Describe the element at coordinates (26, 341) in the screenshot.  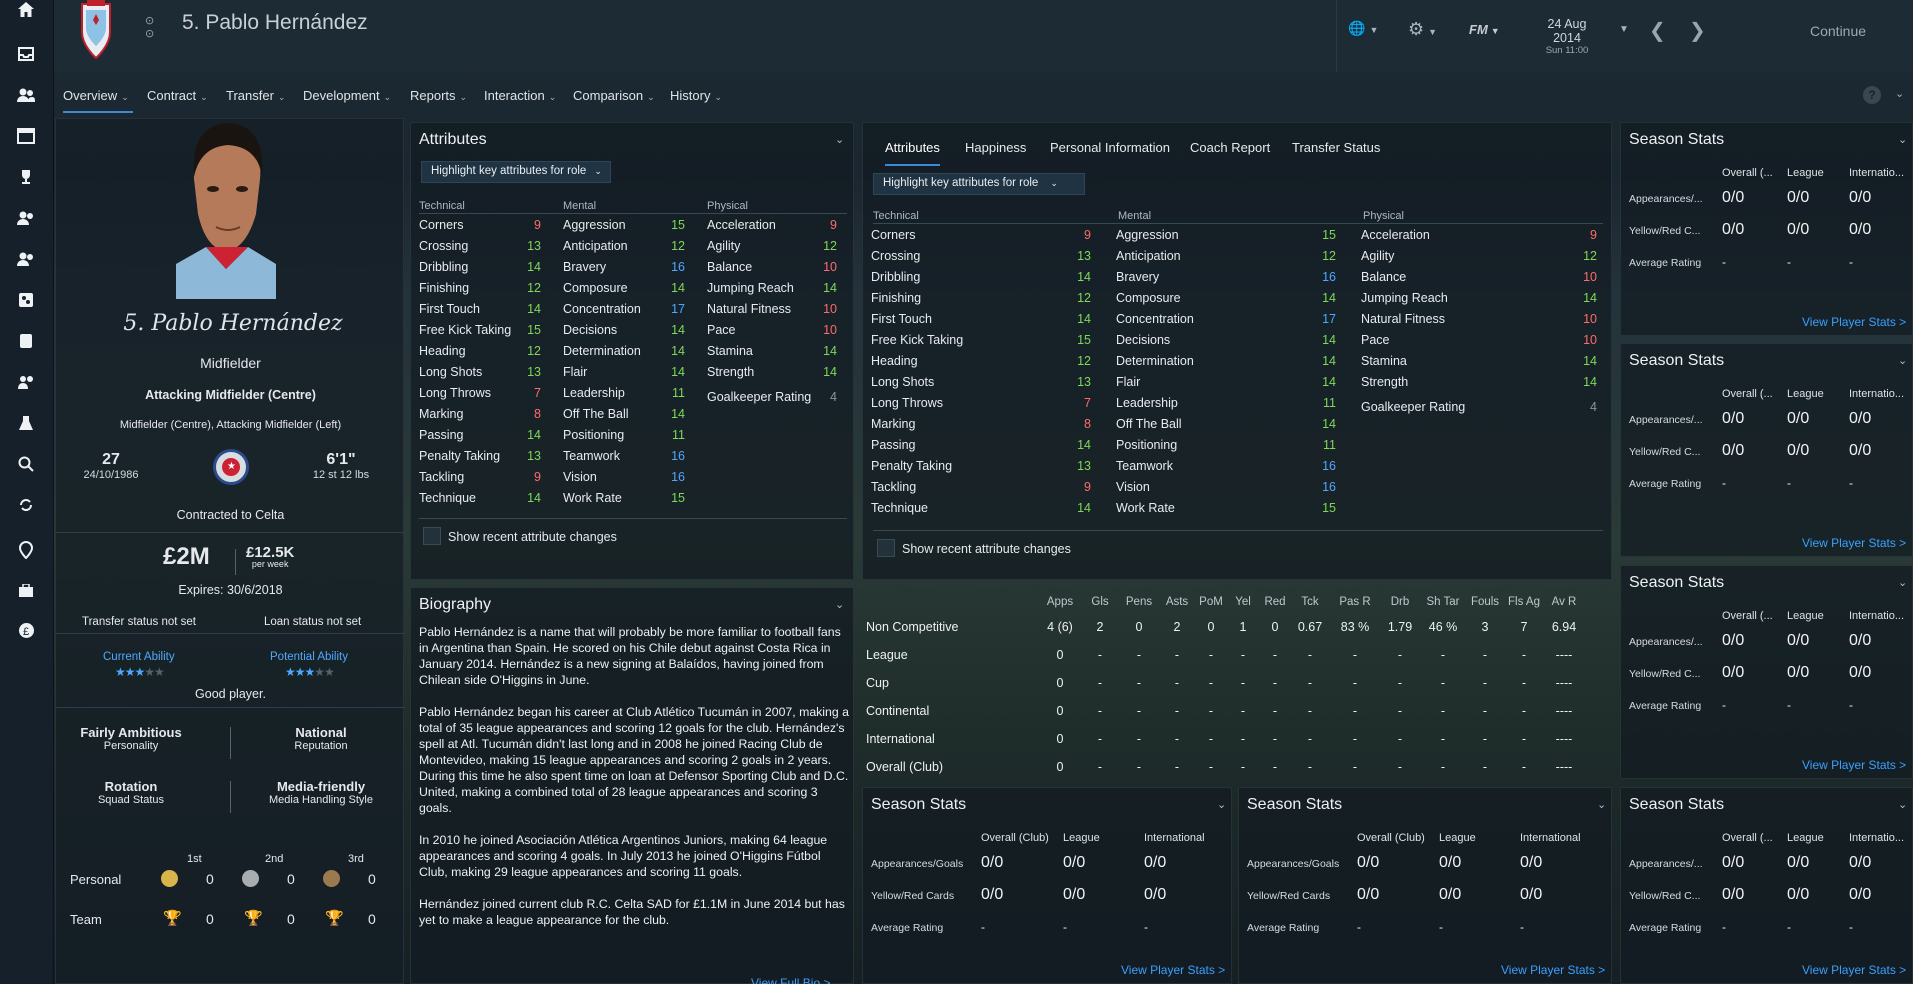
I see `scouting-icon` at that location.